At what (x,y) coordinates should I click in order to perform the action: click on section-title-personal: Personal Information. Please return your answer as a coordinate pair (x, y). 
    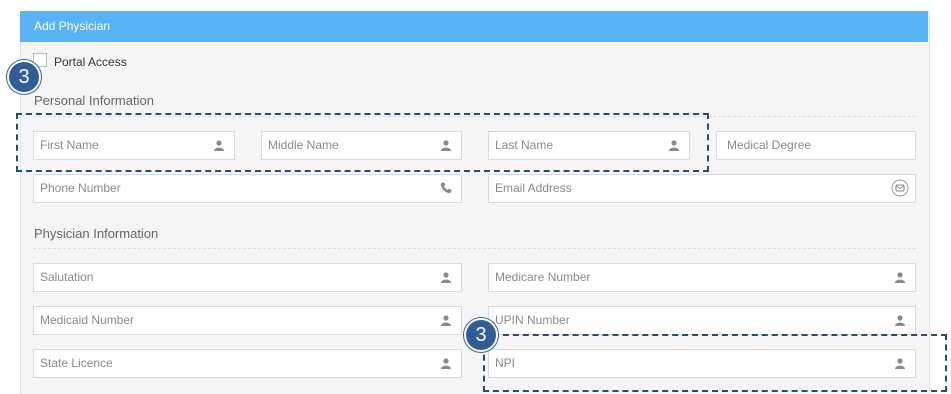
    Looking at the image, I should click on (94, 100).